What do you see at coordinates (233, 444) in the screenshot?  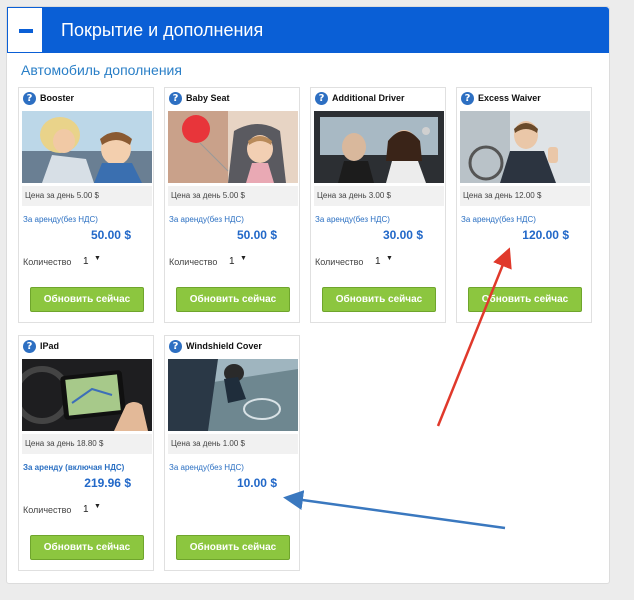 I see `per-day-price: Цена за день 1.00 $` at bounding box center [233, 444].